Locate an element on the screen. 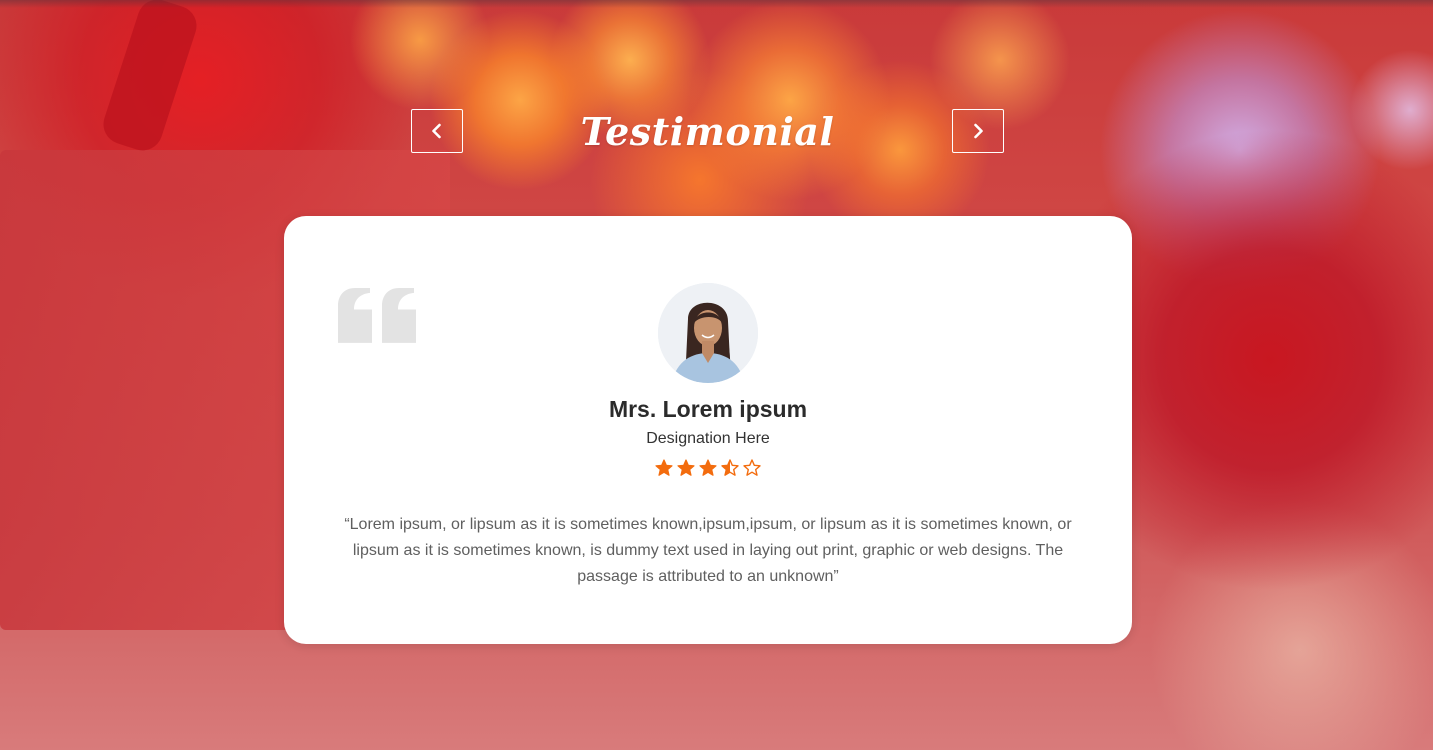  chevron-right-icon is located at coordinates (978, 131).